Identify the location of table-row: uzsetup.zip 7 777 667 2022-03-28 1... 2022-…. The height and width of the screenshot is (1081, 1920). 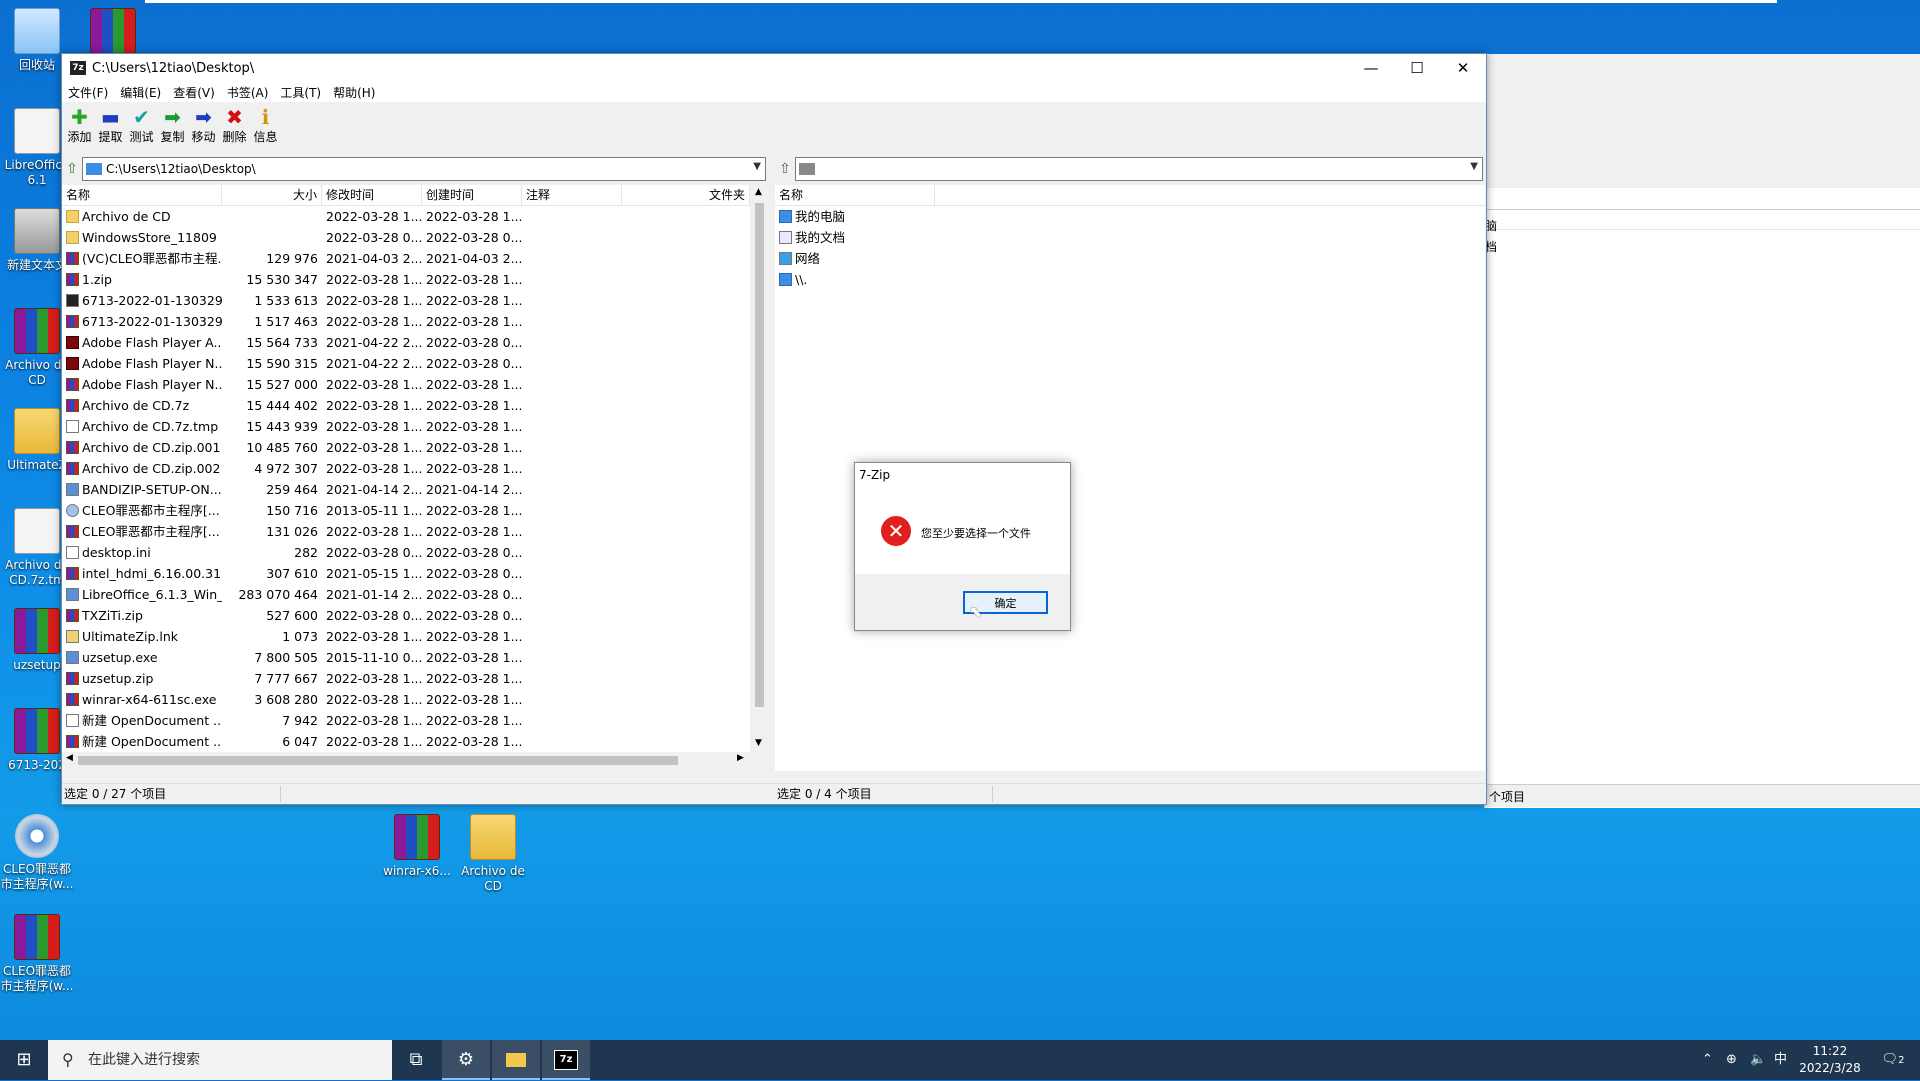
(406, 678).